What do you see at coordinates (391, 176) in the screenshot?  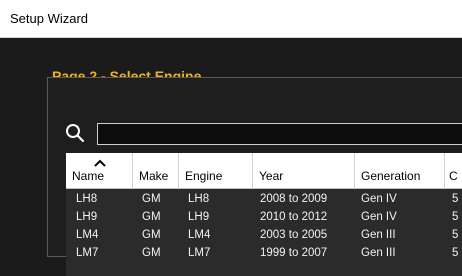 I see `column-header-label: Generation` at bounding box center [391, 176].